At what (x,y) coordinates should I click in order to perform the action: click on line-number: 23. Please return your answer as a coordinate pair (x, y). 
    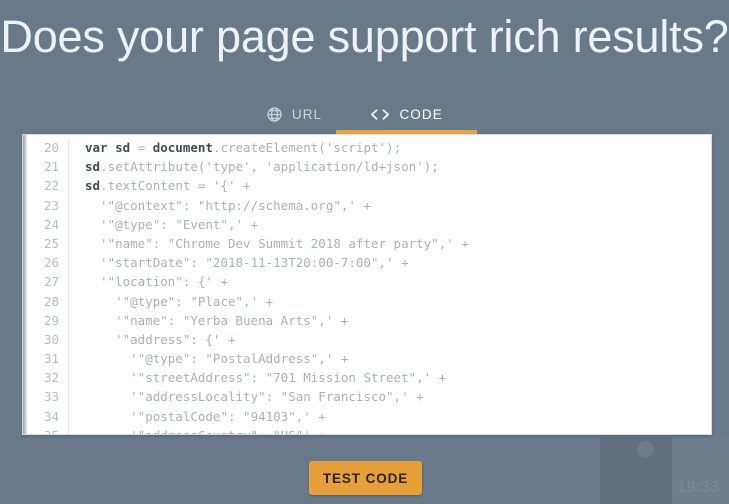
    Looking at the image, I should click on (48, 205).